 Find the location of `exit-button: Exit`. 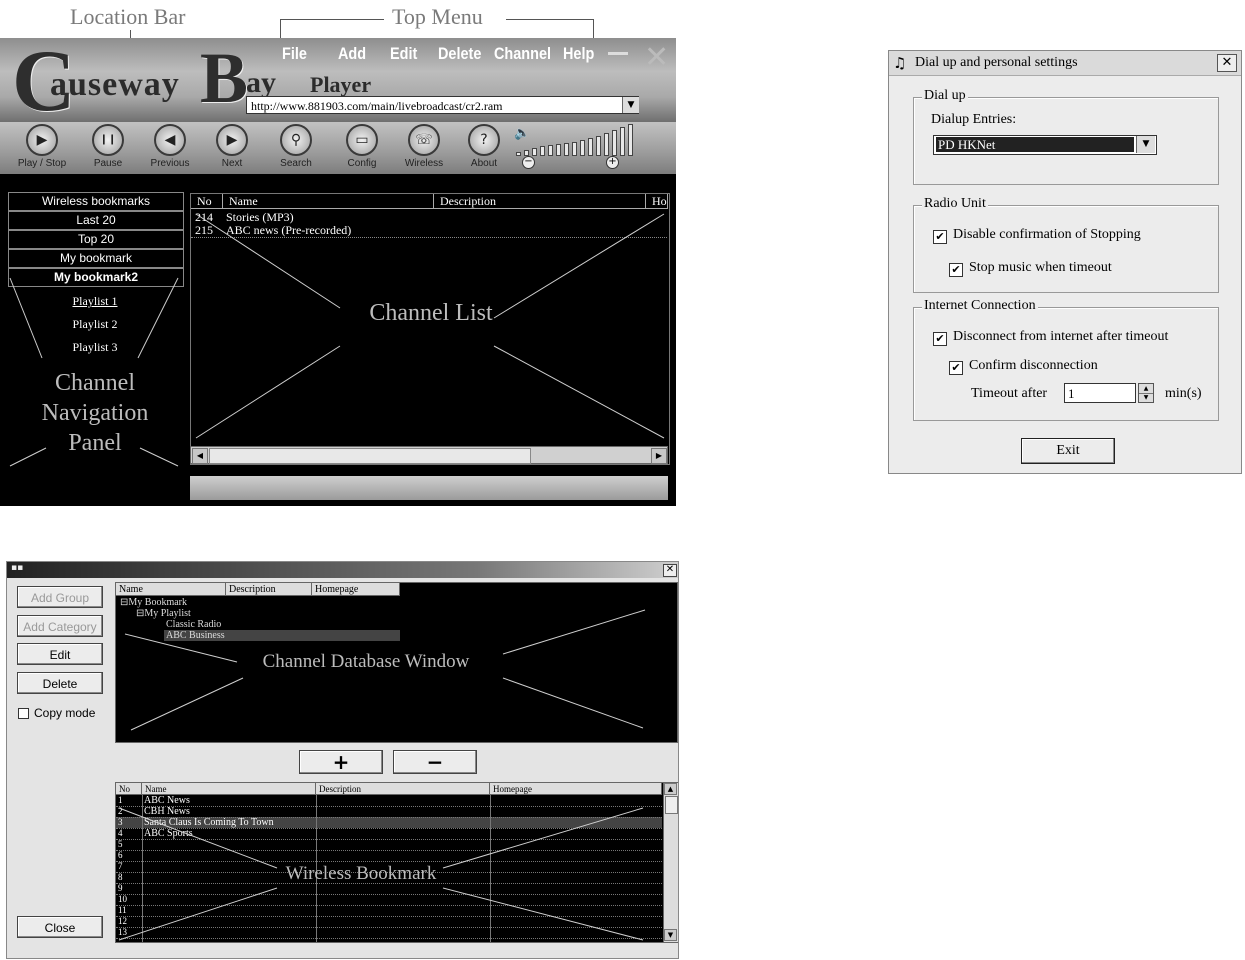

exit-button: Exit is located at coordinates (1068, 451).